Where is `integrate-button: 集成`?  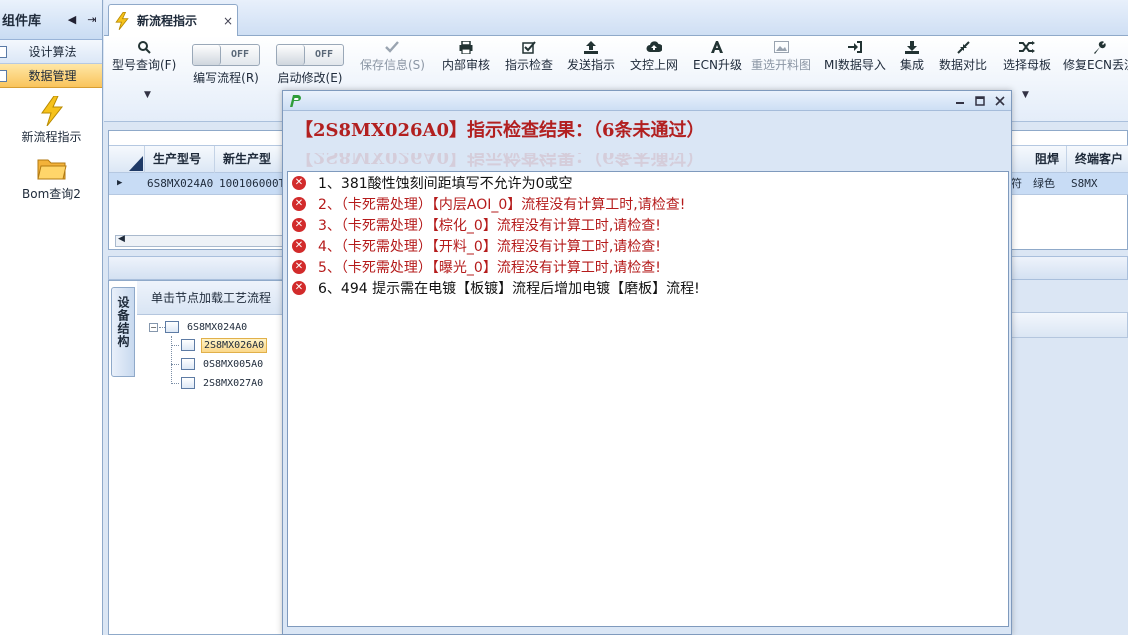 integrate-button: 集成 is located at coordinates (912, 55).